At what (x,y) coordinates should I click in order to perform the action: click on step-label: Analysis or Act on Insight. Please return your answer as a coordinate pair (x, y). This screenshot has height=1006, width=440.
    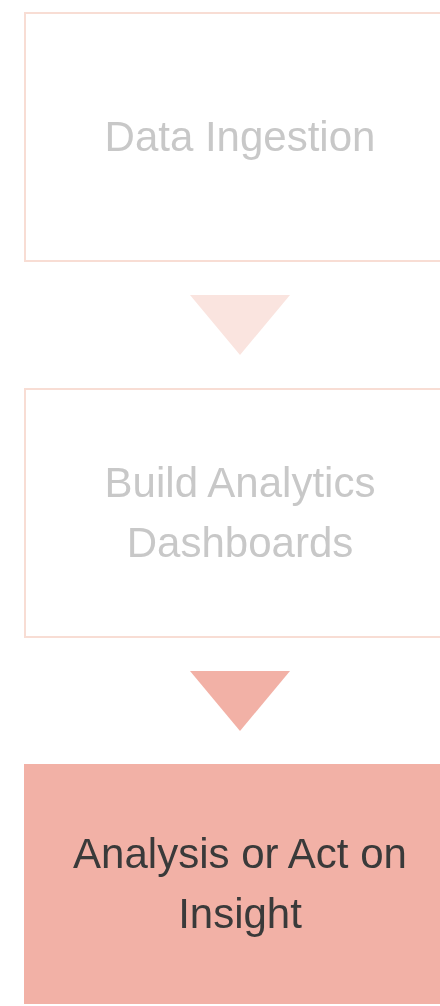
    Looking at the image, I should click on (240, 884).